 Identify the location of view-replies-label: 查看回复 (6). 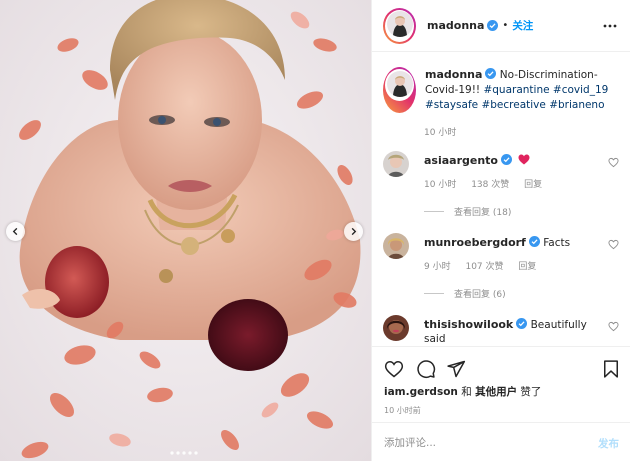
(480, 295).